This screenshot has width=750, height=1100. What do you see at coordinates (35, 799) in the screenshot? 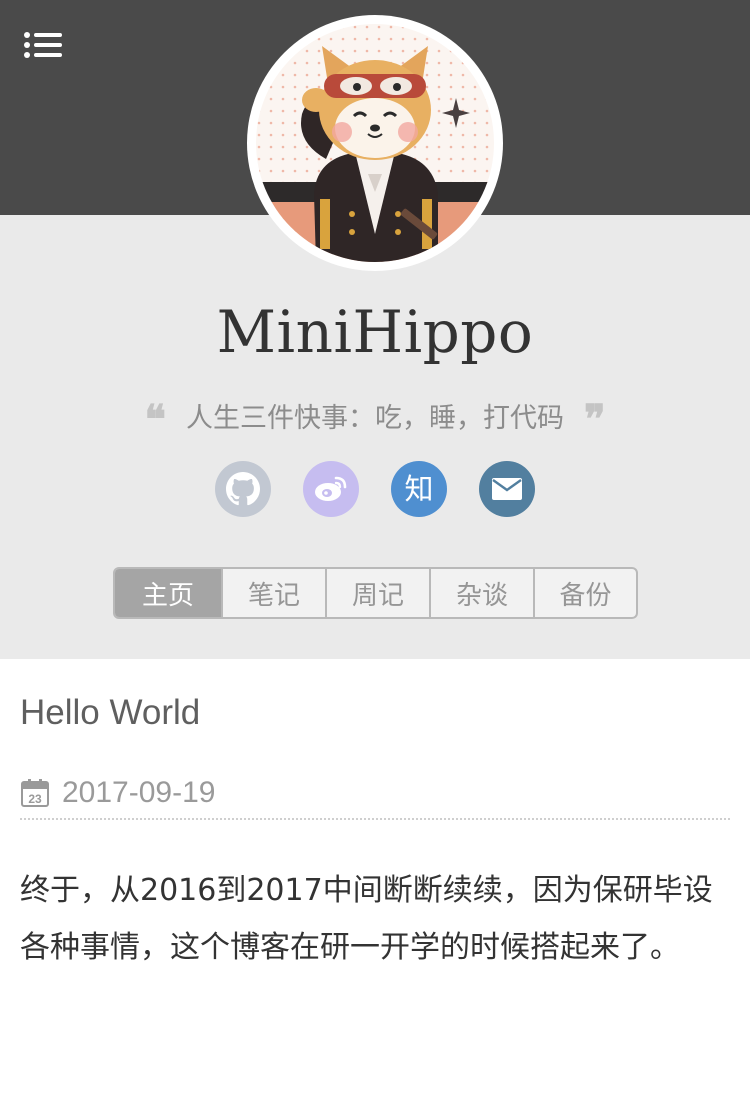
I see `calendar-day: 23` at bounding box center [35, 799].